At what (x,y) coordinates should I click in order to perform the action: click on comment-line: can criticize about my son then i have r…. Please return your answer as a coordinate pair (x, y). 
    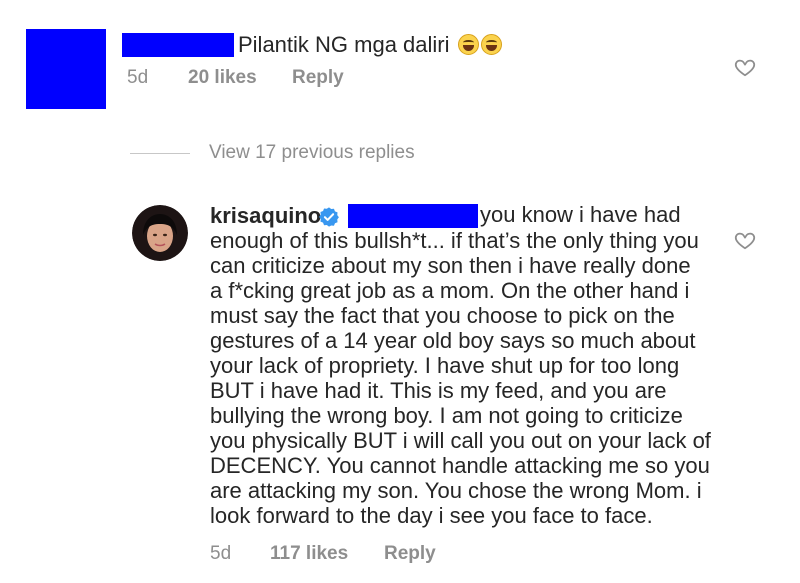
    Looking at the image, I should click on (450, 265).